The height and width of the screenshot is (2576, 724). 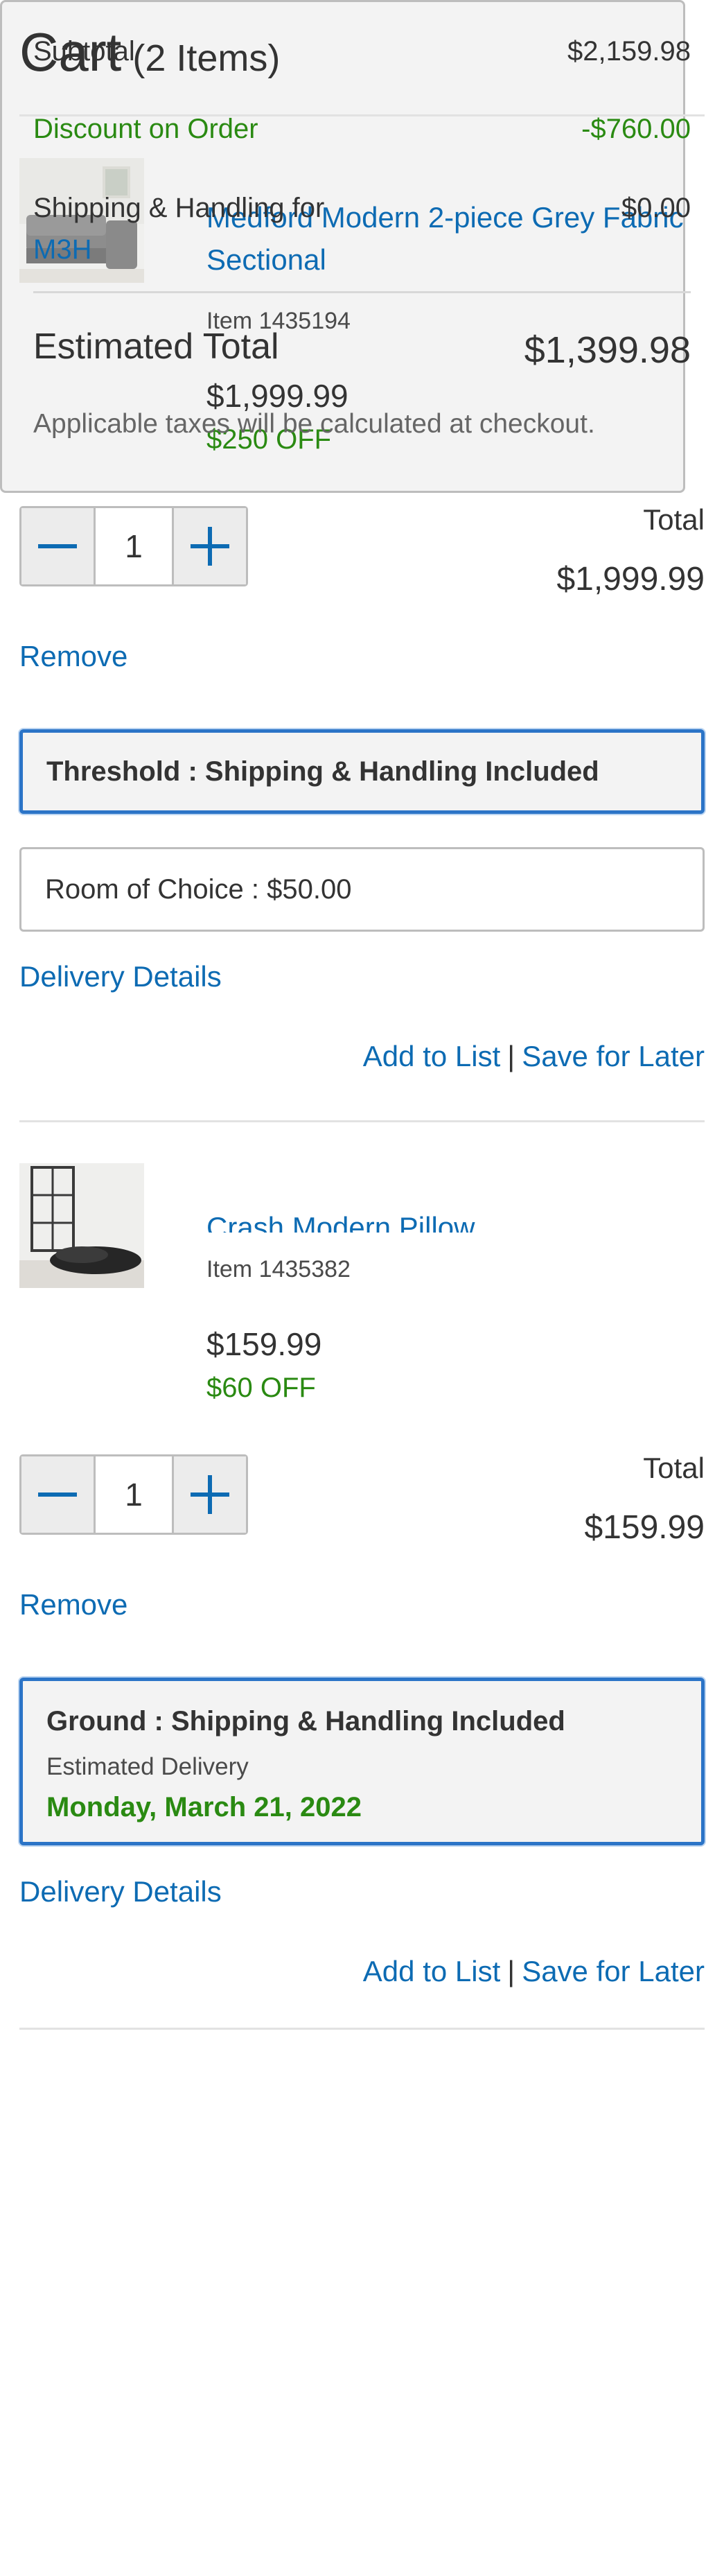 I want to click on estimated-delivery-date: Monday, March 21, 2022, so click(x=204, y=1807).